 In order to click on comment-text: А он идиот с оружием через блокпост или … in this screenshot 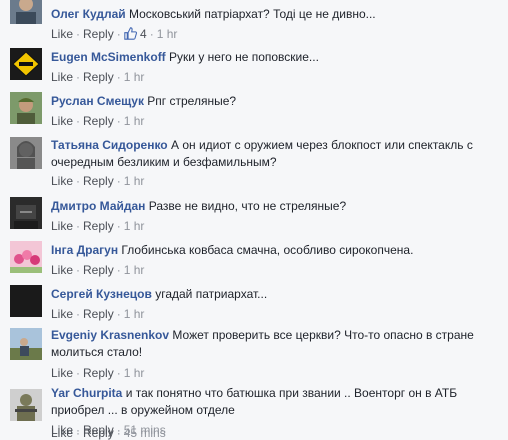, I will do `click(321, 145)`.